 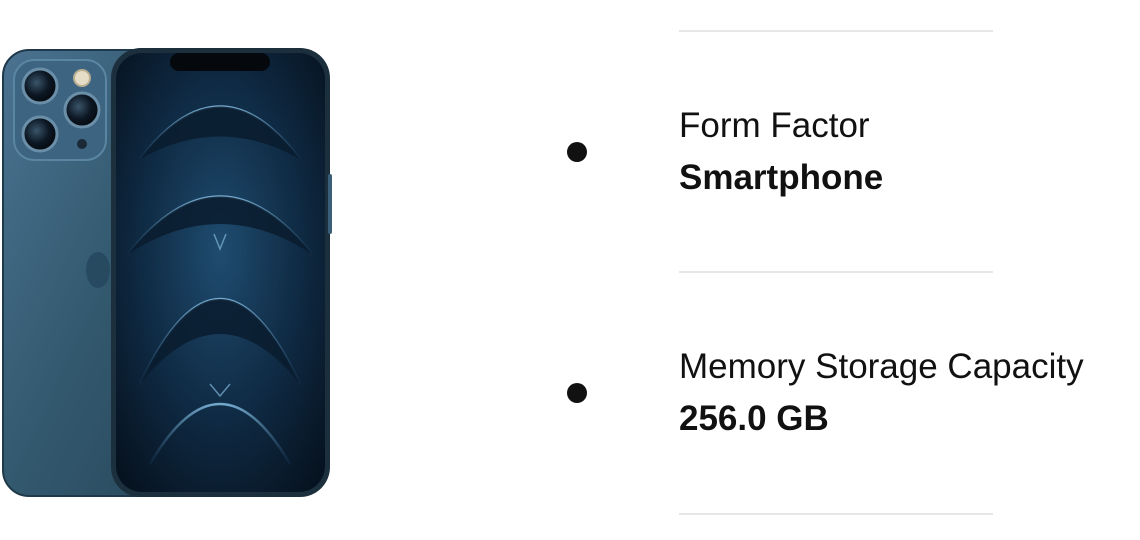 What do you see at coordinates (774, 125) in the screenshot?
I see `attribute-label-form-factor: Form Factor` at bounding box center [774, 125].